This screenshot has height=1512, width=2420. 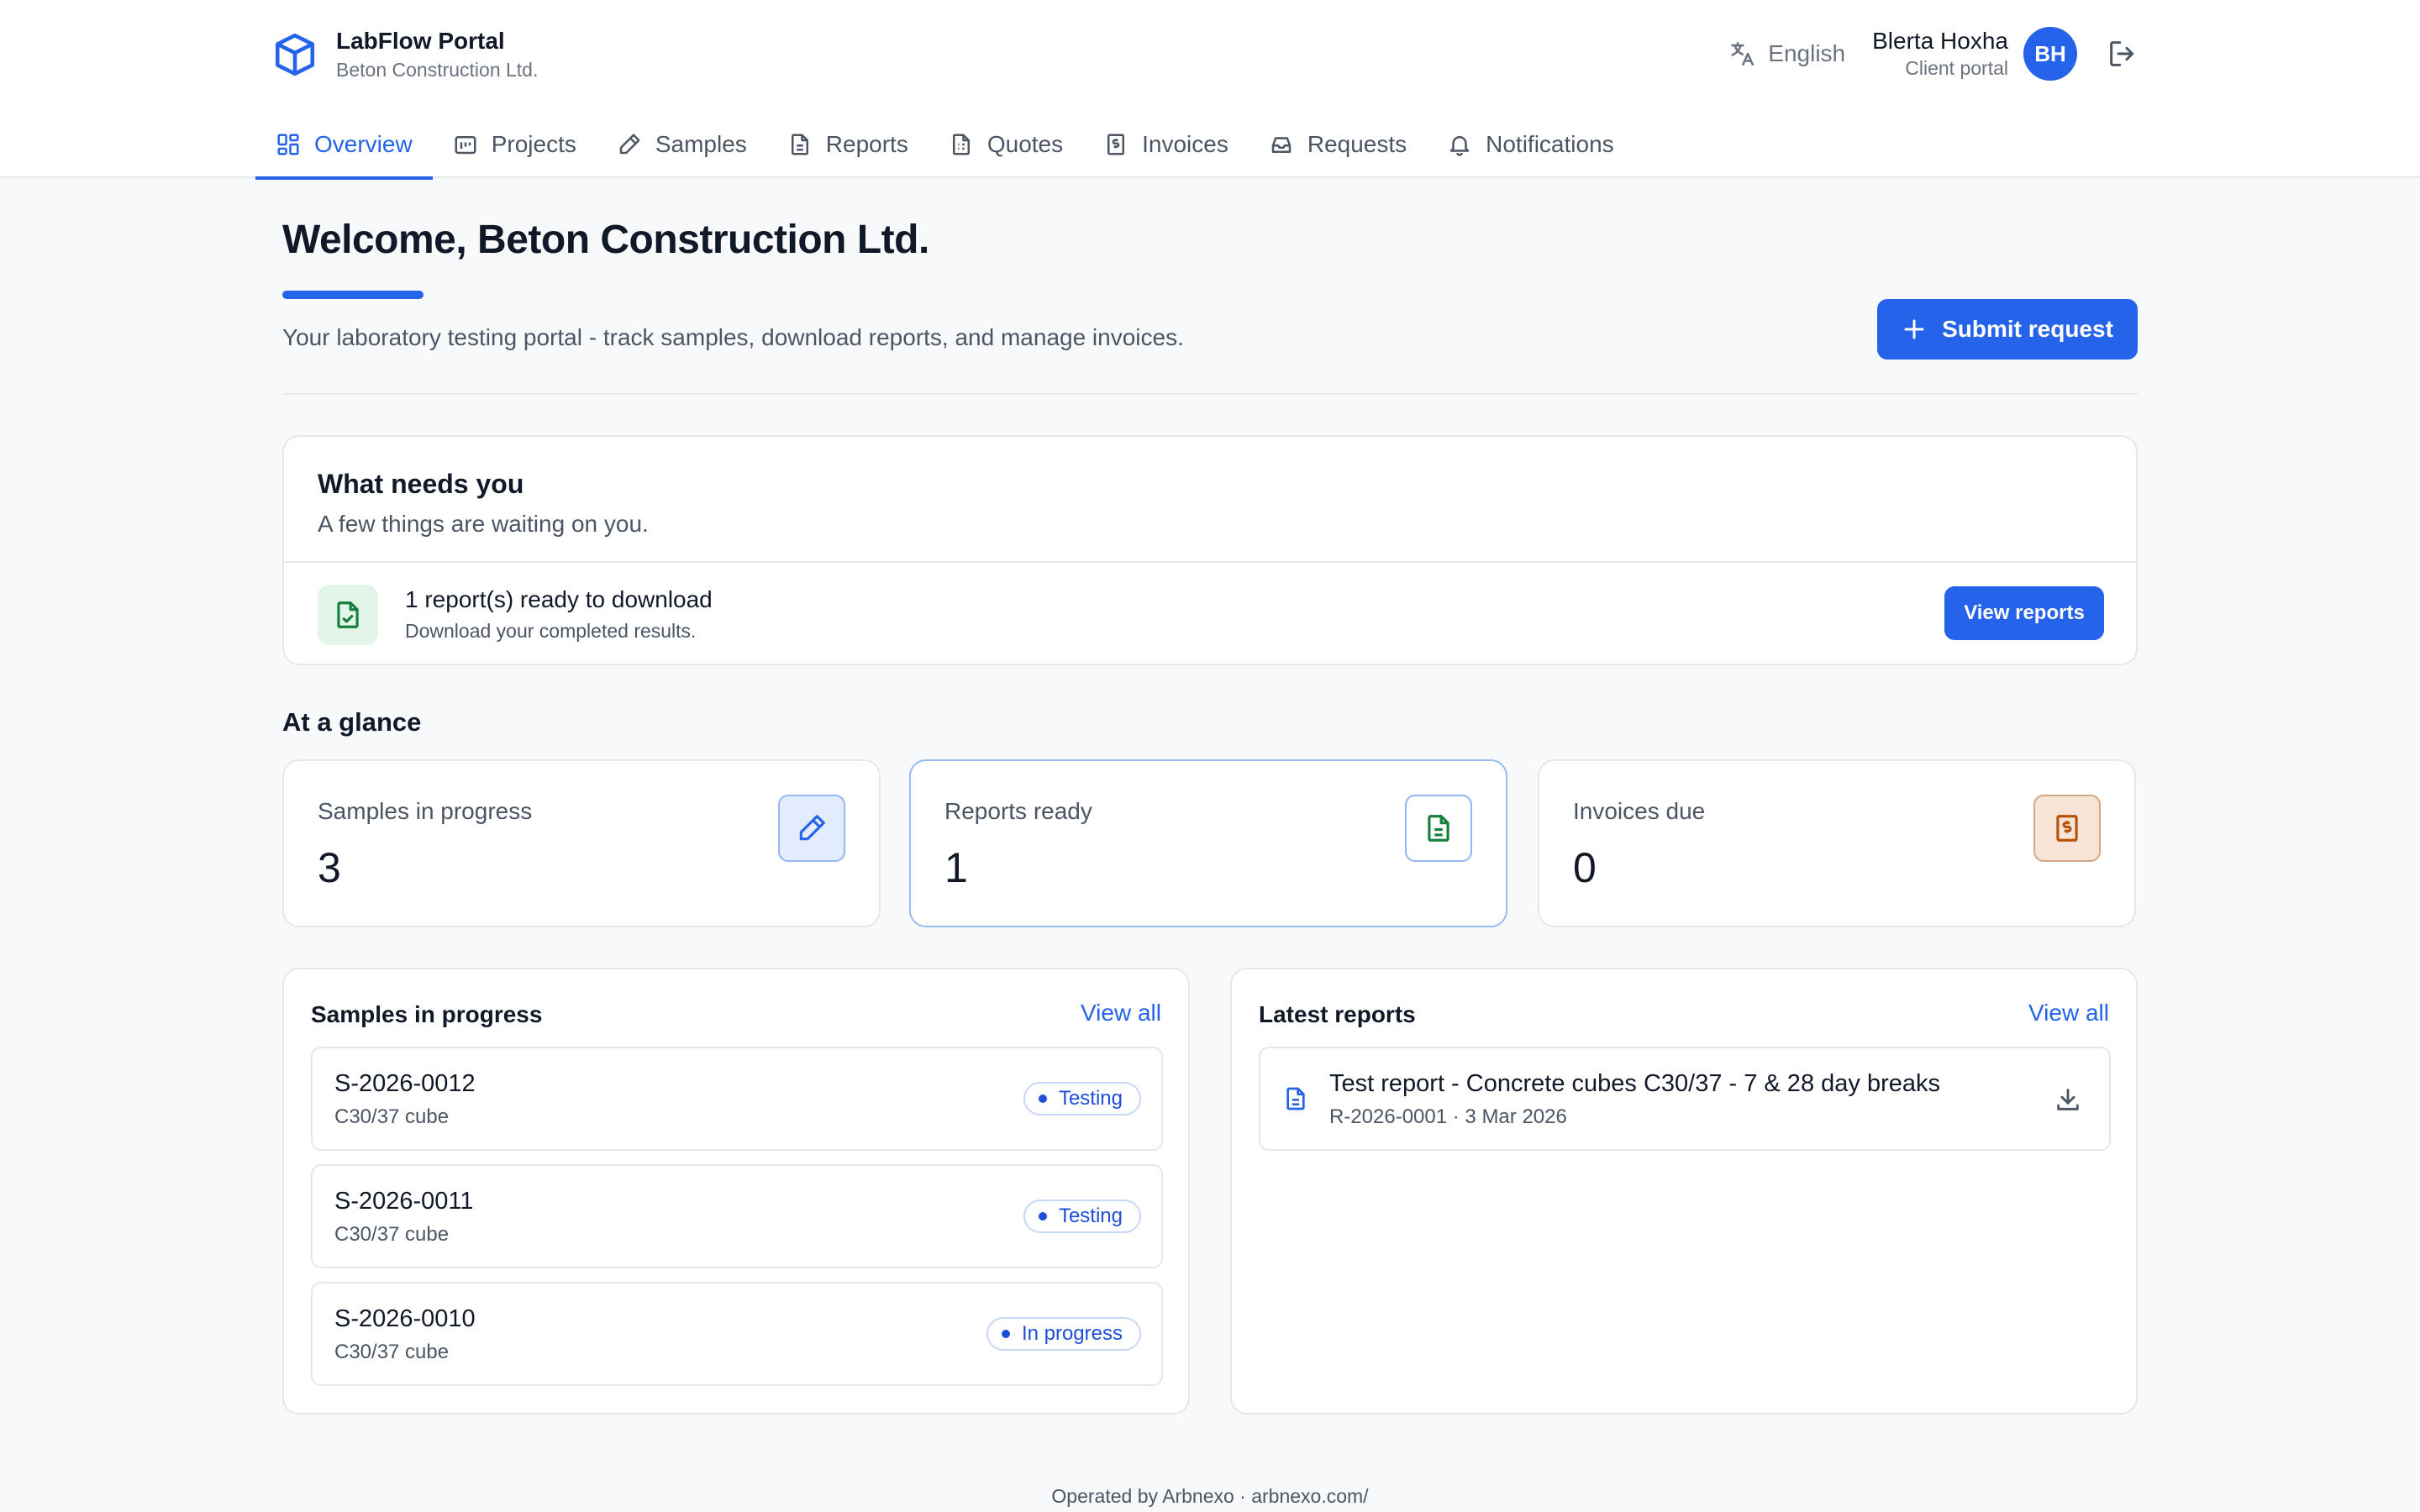 I want to click on tab-quotes: Quotes, so click(x=1006, y=144).